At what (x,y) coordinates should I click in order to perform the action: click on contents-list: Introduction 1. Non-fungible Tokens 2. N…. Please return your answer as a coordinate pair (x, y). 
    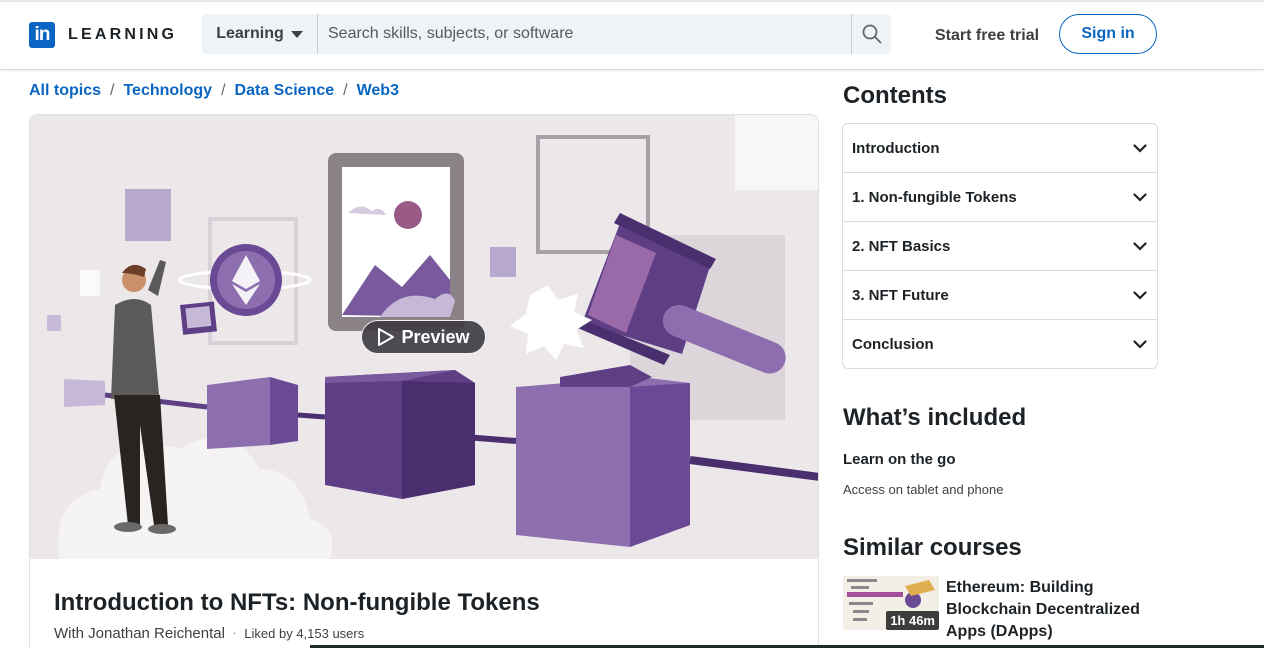
    Looking at the image, I should click on (1000, 246).